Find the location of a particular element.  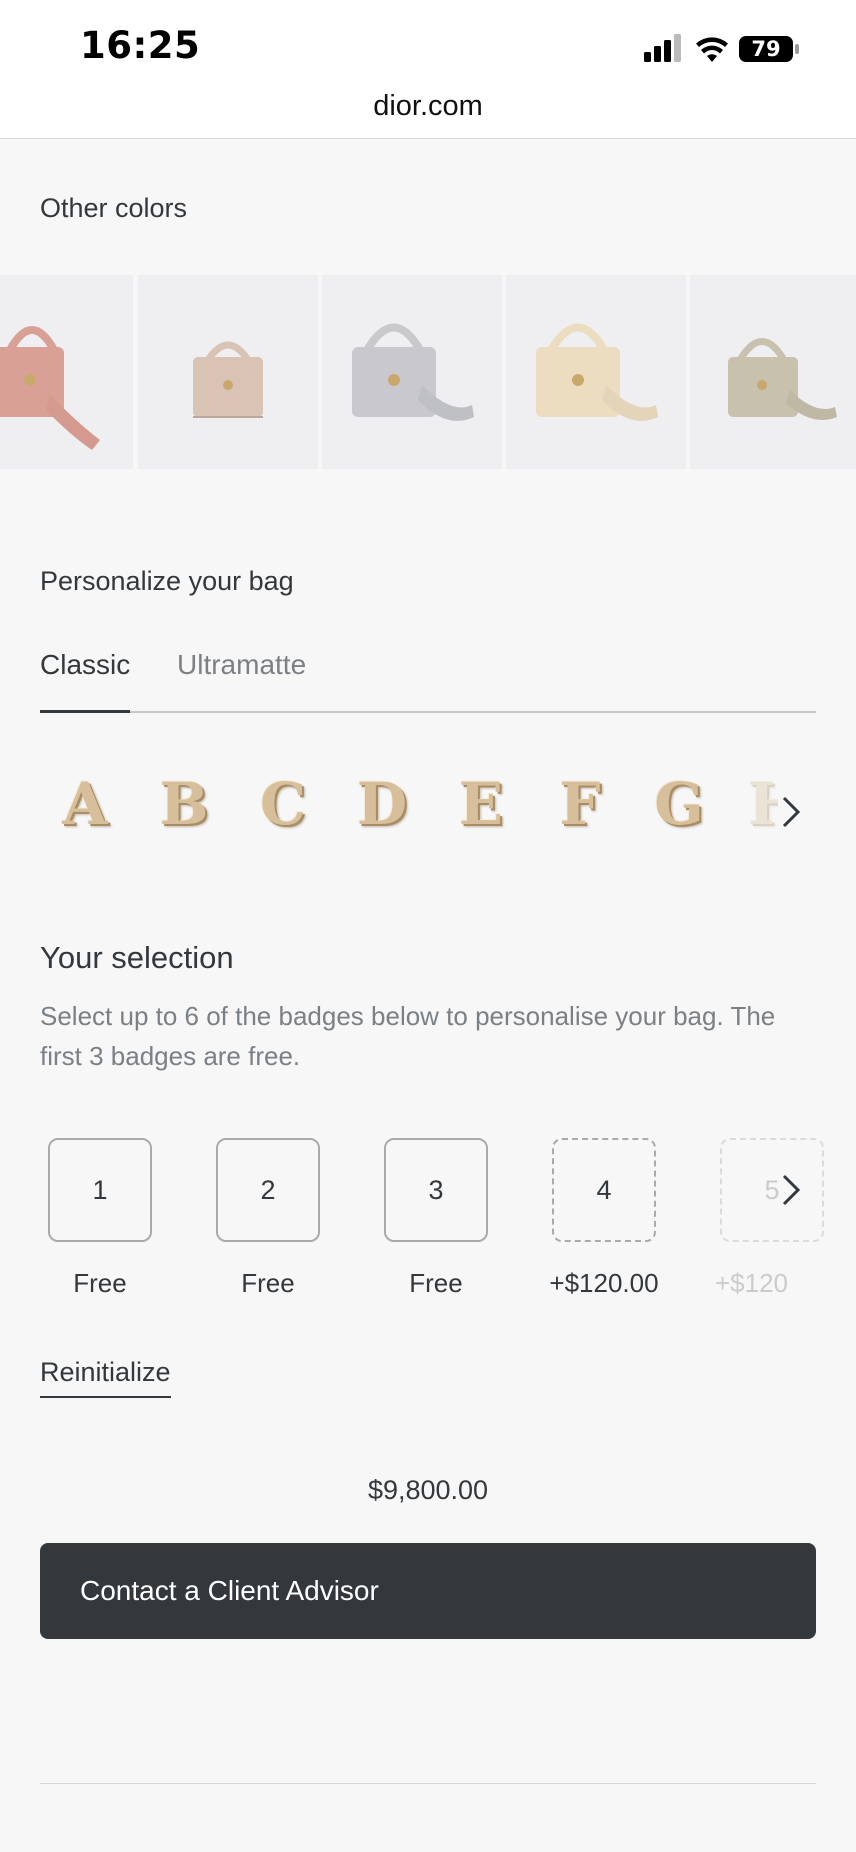

selection-title: Your selection is located at coordinates (137, 957).